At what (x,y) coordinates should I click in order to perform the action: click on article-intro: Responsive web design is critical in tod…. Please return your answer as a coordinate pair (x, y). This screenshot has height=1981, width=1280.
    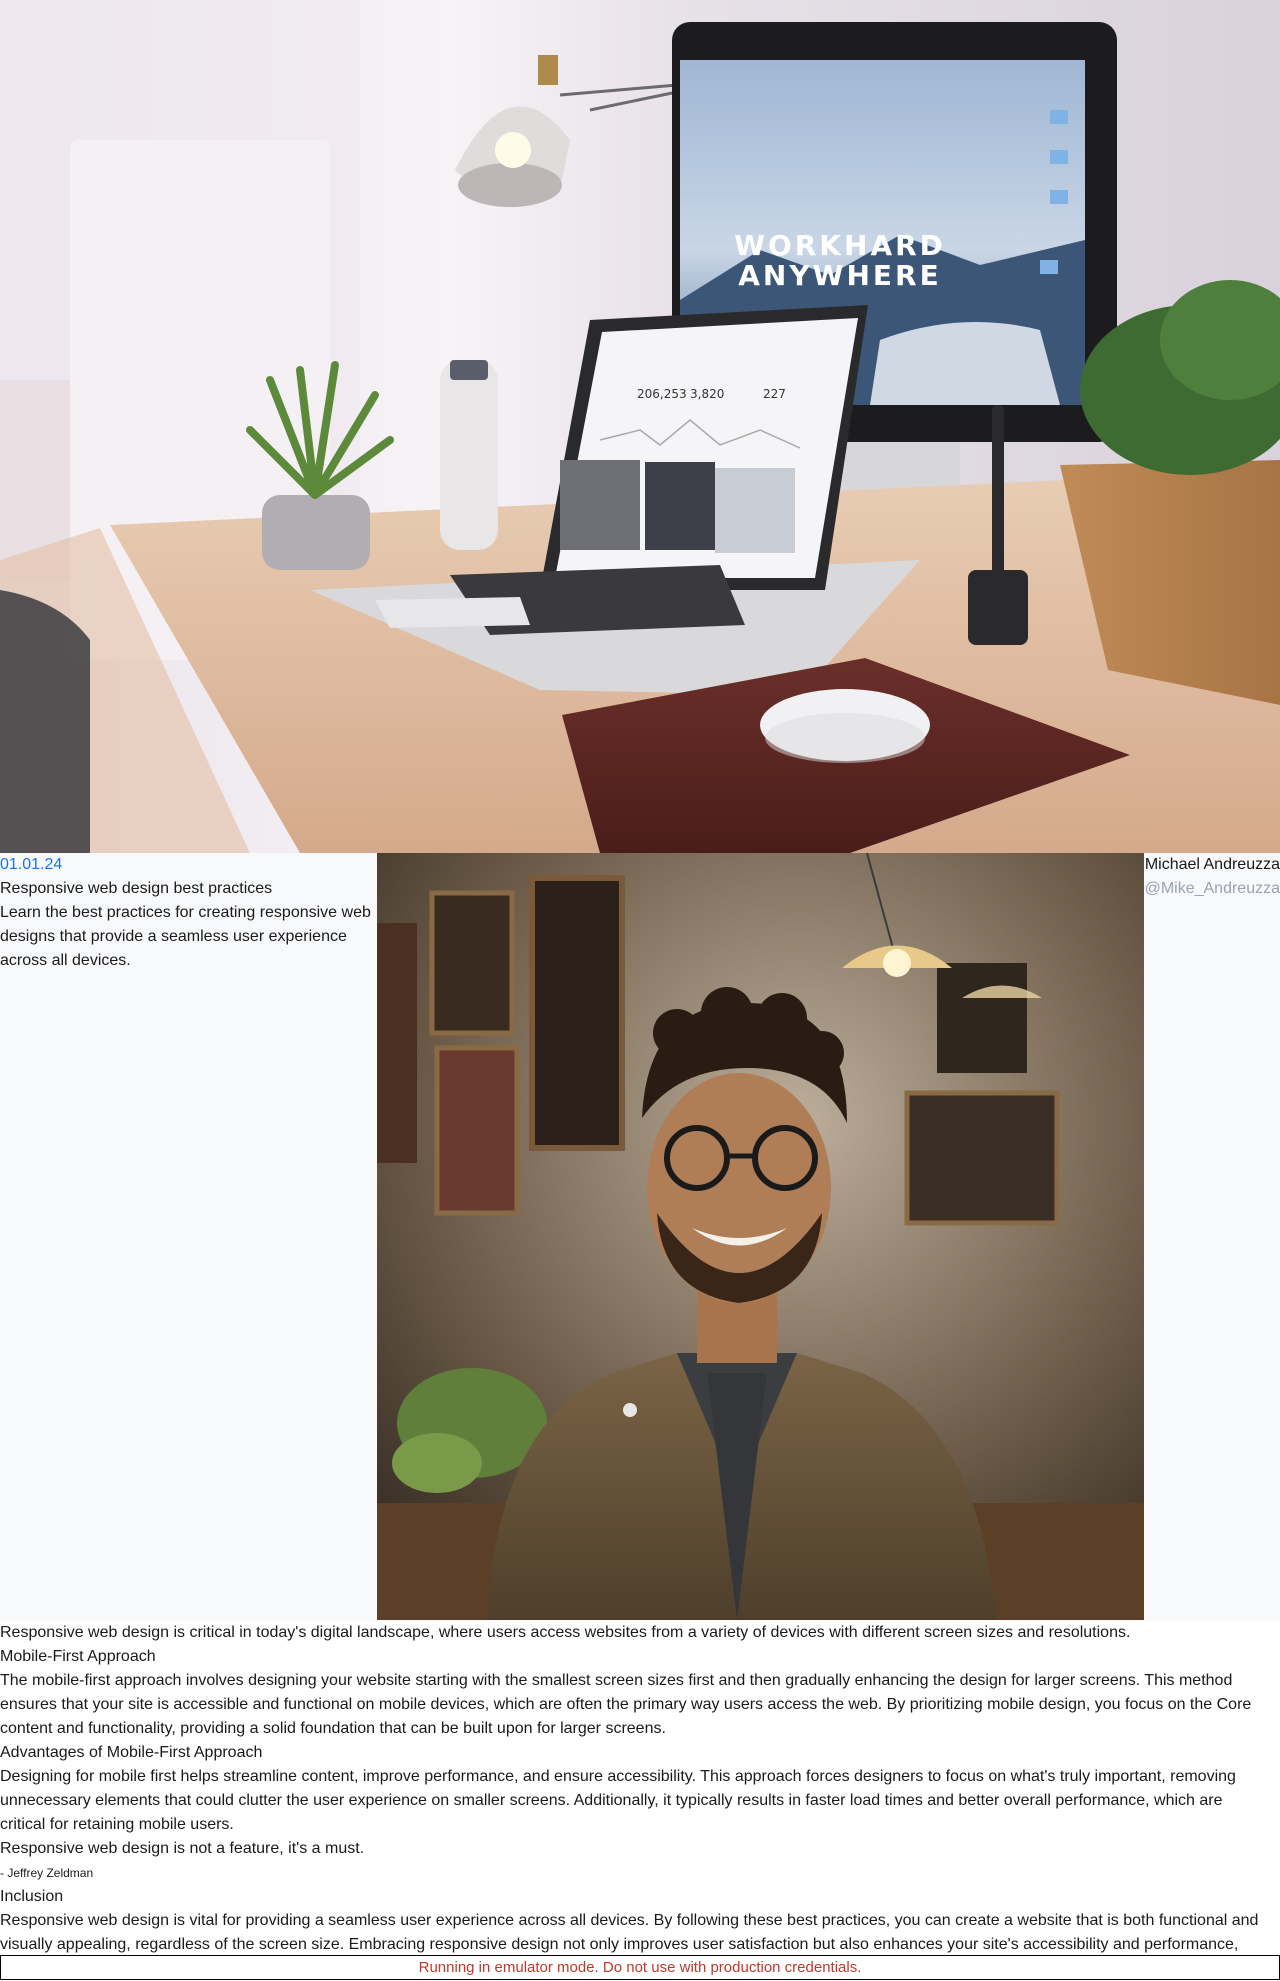
    Looking at the image, I should click on (565, 1632).